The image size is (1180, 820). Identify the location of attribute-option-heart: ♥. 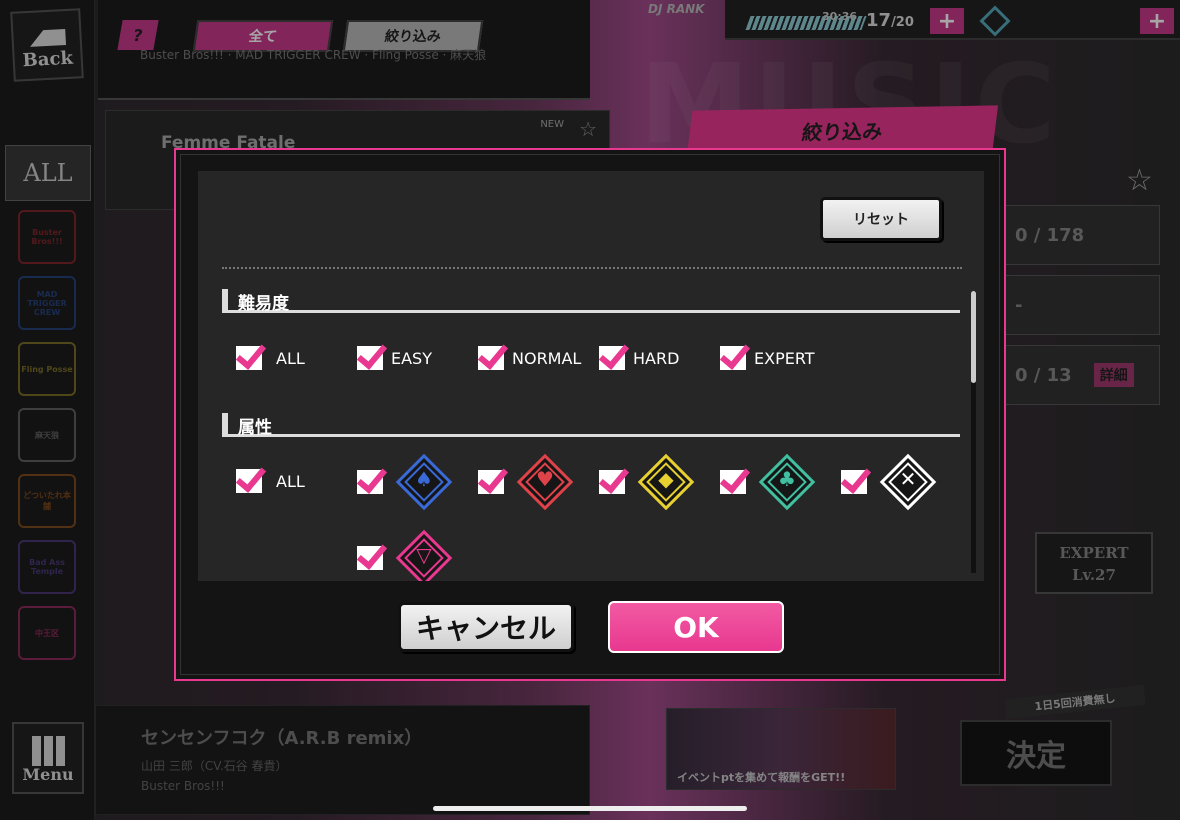
(527, 482).